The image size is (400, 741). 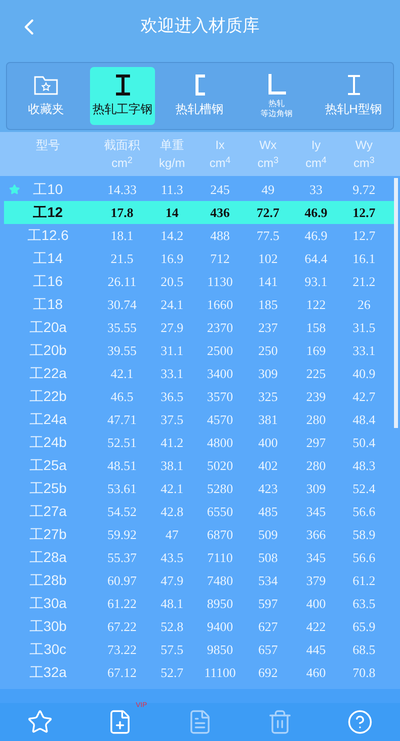 What do you see at coordinates (48, 281) in the screenshot?
I see `table-cell-text: 工16` at bounding box center [48, 281].